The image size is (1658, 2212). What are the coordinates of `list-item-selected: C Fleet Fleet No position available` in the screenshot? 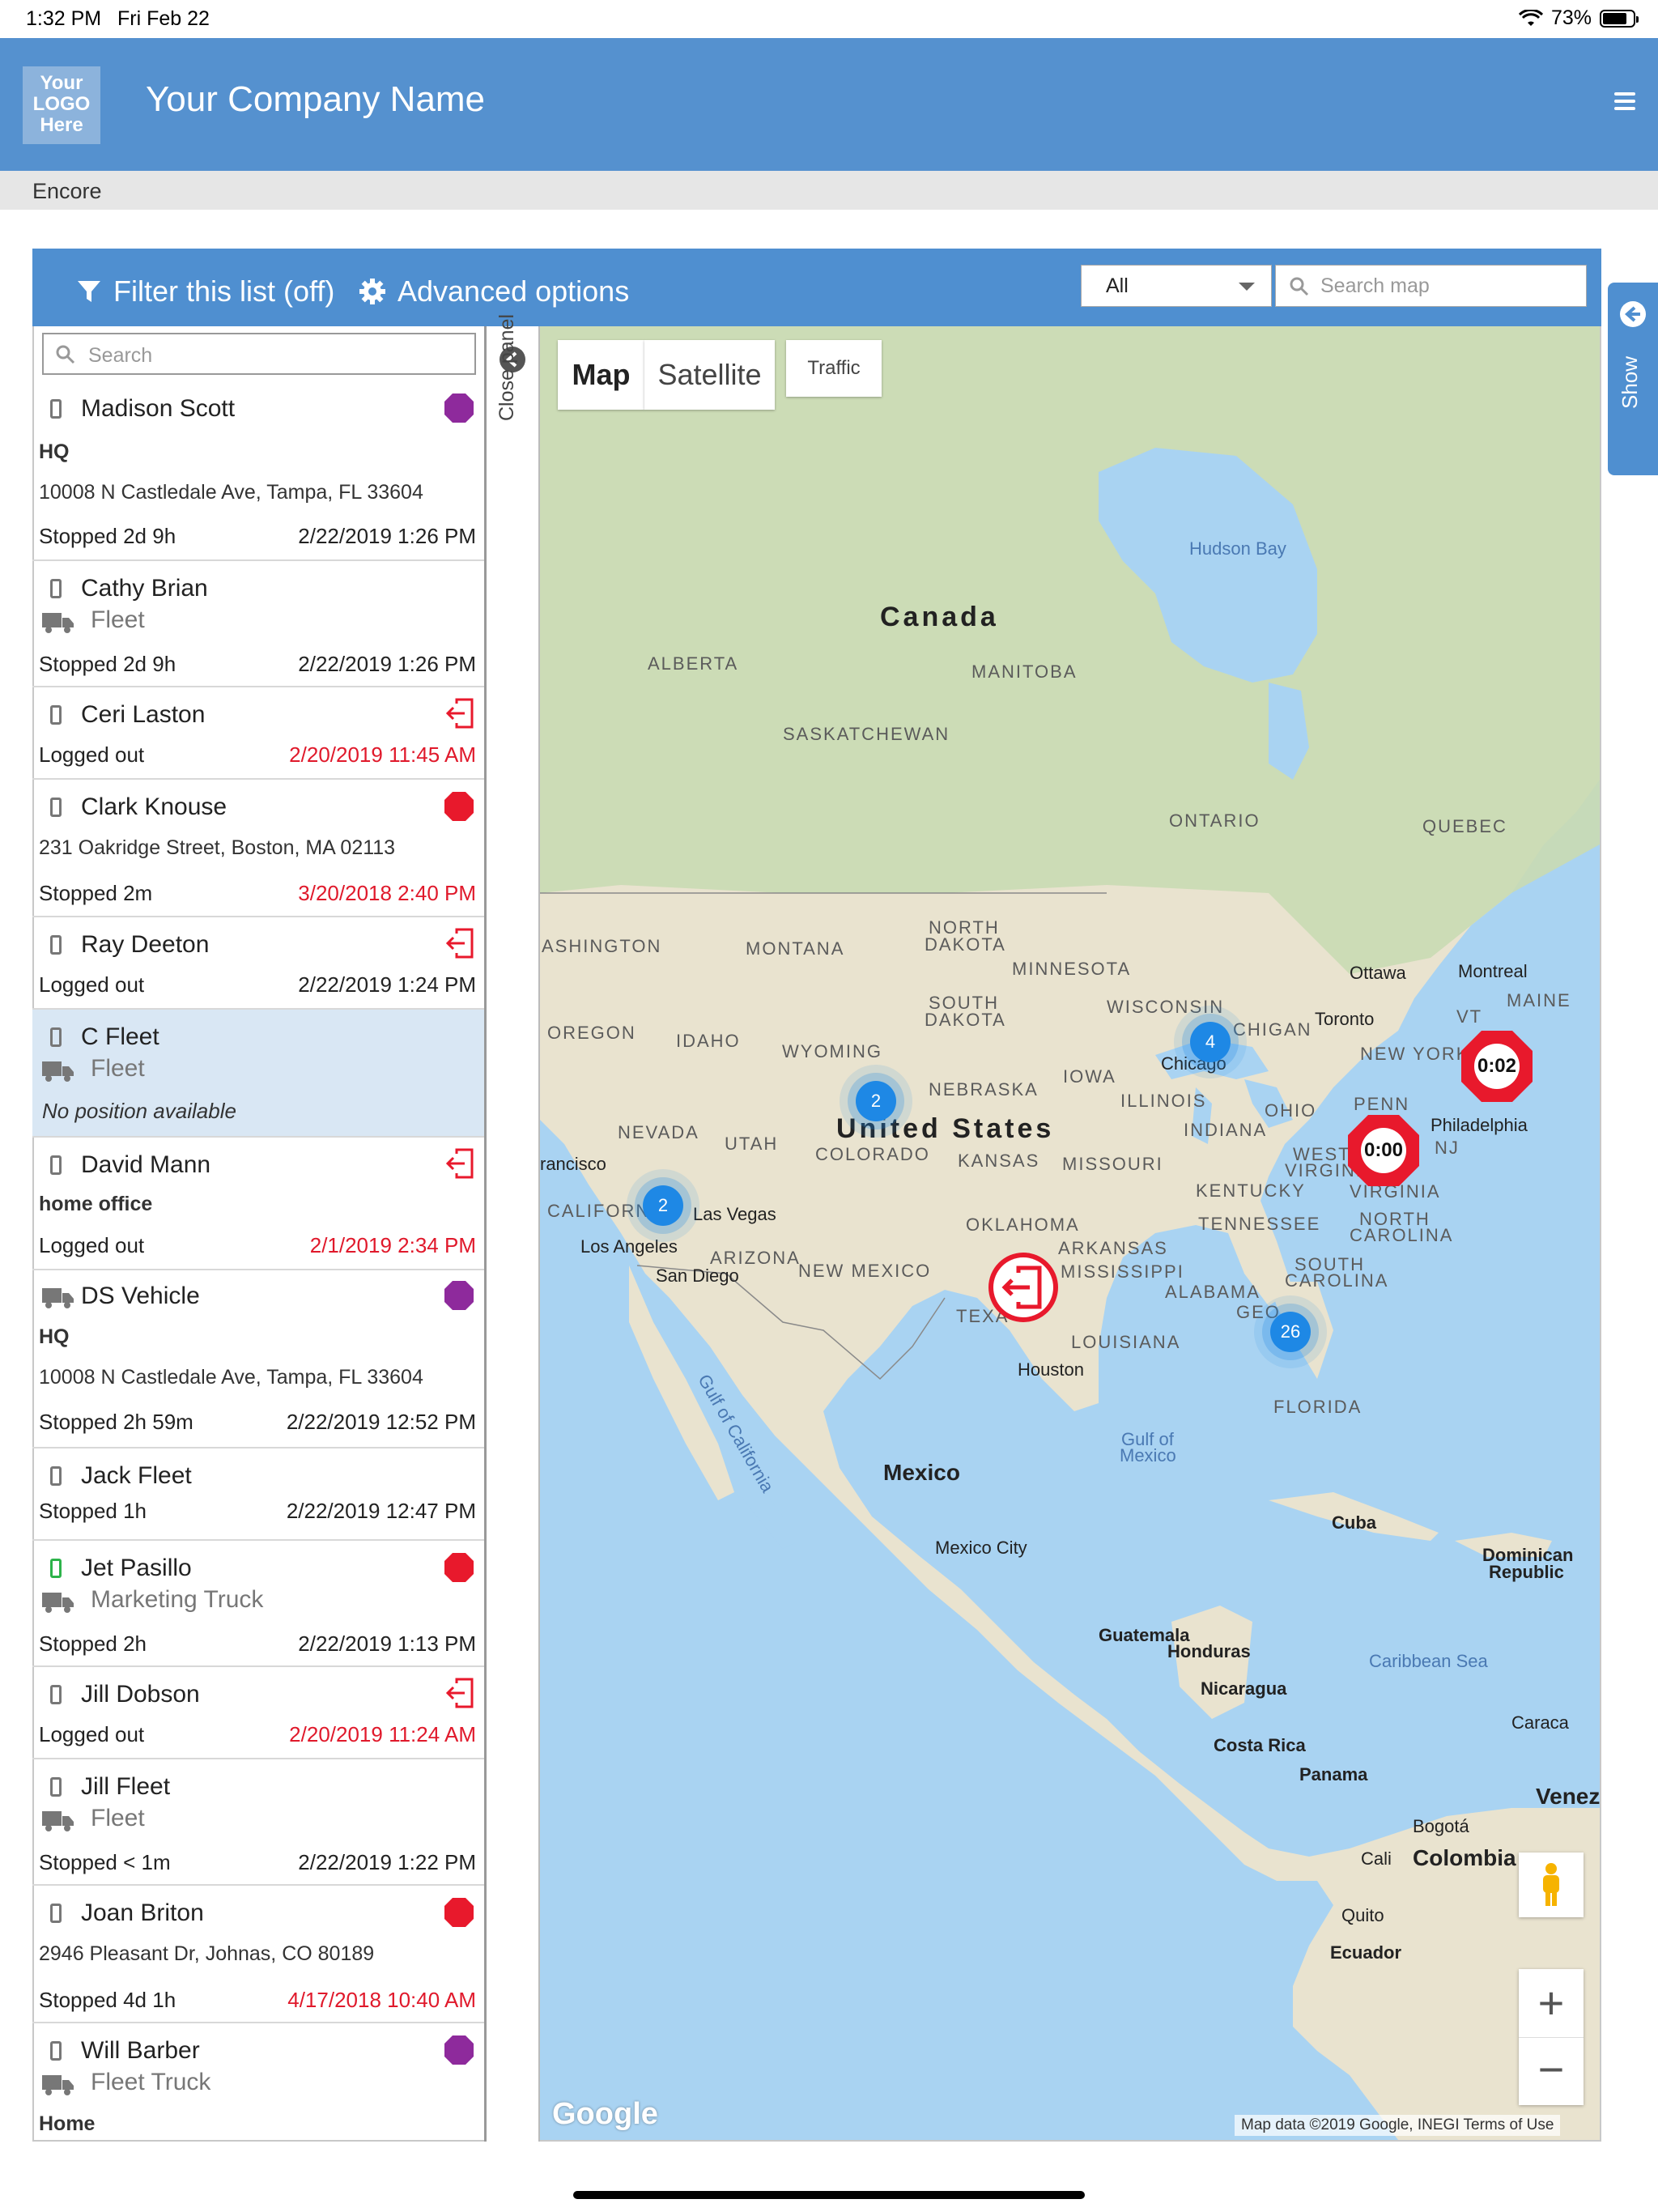 It's located at (258, 1074).